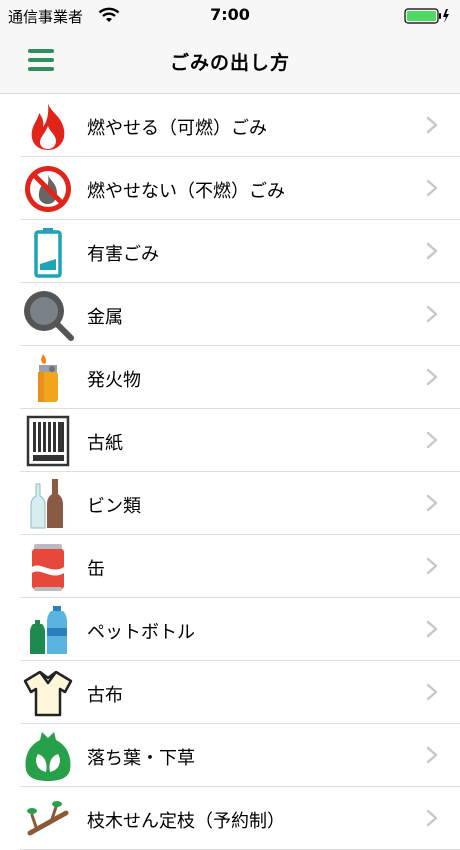 The width and height of the screenshot is (460, 850). What do you see at coordinates (230, 251) in the screenshot?
I see `list-item-hazardous: 有害ごみ` at bounding box center [230, 251].